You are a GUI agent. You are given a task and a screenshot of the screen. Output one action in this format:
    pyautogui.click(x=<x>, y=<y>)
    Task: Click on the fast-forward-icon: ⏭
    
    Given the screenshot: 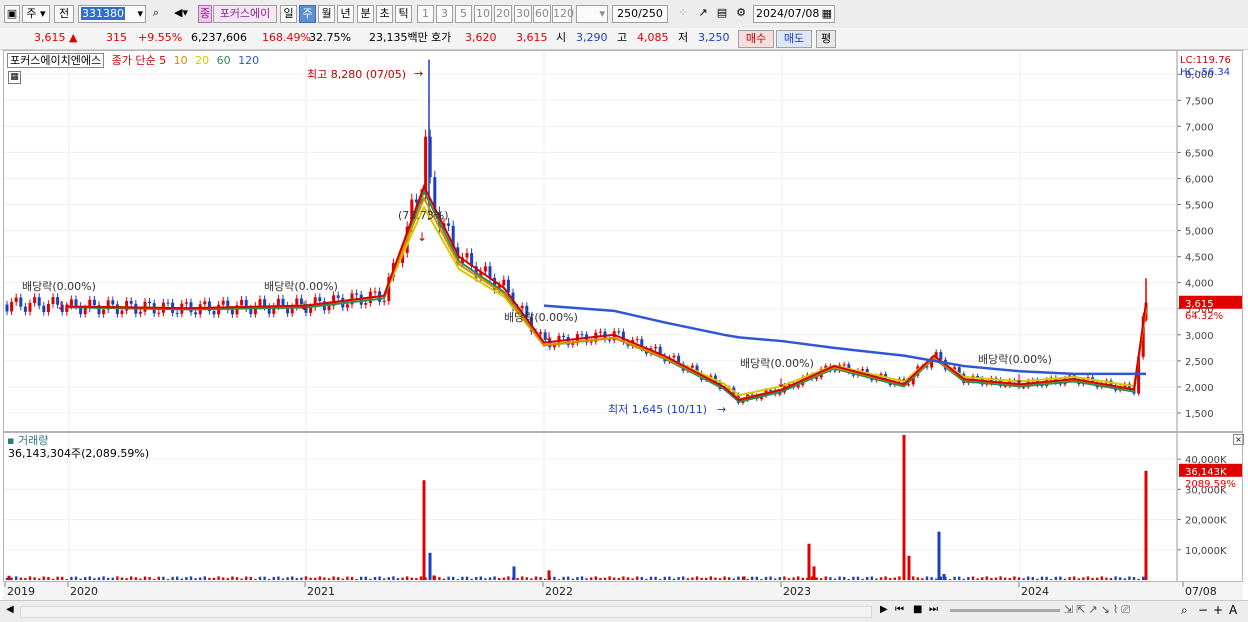 What is the action you would take?
    pyautogui.click(x=933, y=609)
    